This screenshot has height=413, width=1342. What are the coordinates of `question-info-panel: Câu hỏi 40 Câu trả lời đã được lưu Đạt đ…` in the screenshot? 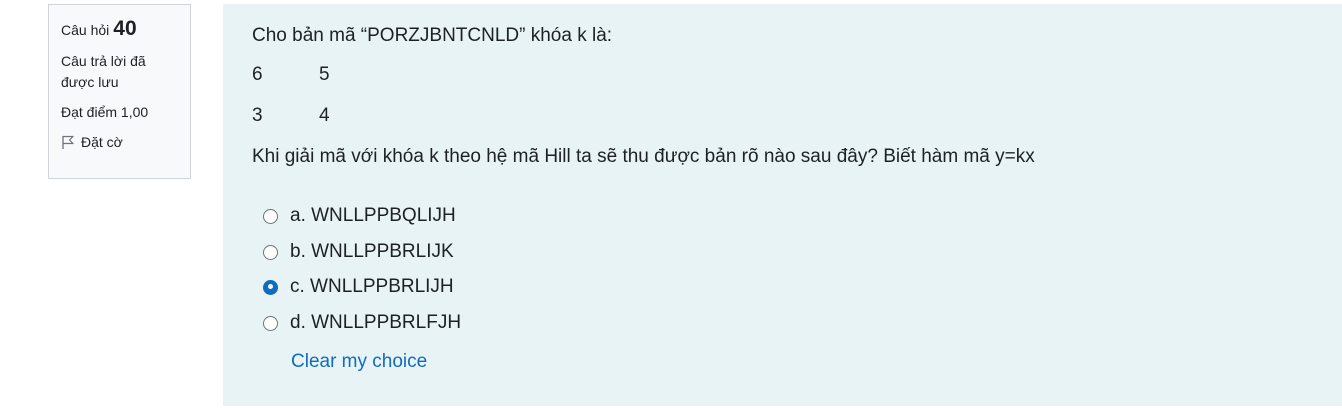 It's located at (119, 91).